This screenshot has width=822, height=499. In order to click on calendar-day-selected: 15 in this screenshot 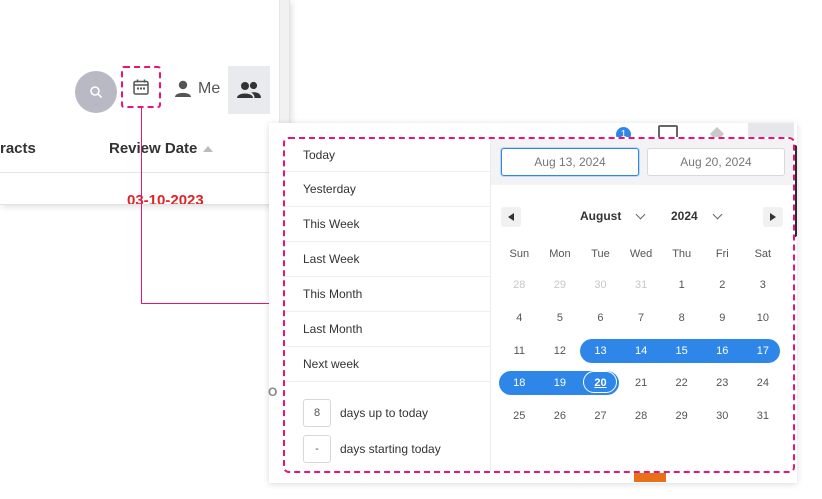, I will do `click(681, 351)`.